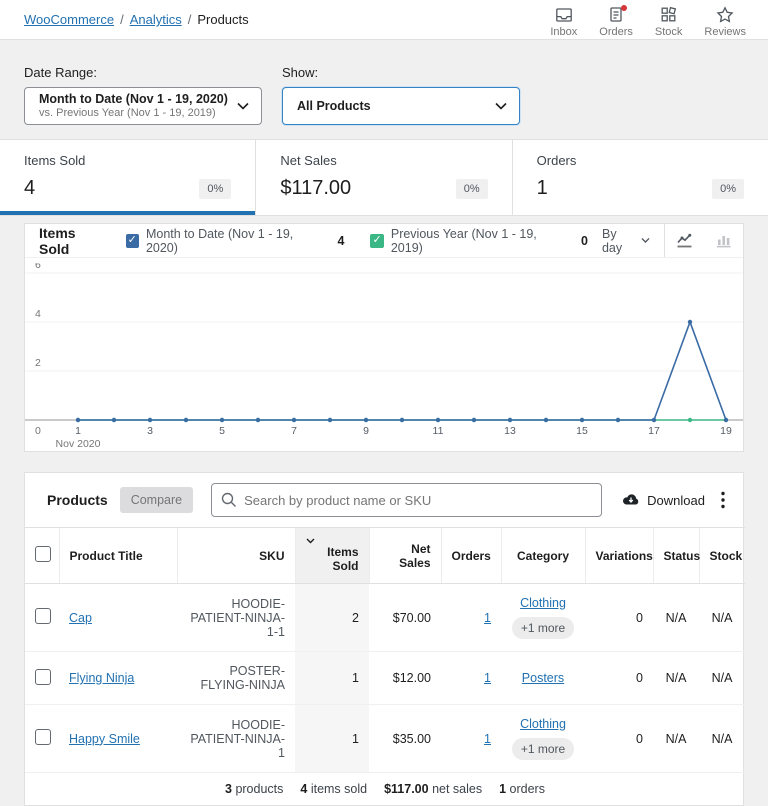 The height and width of the screenshot is (806, 768). What do you see at coordinates (308, 160) in the screenshot?
I see `card-label: Net Sales` at bounding box center [308, 160].